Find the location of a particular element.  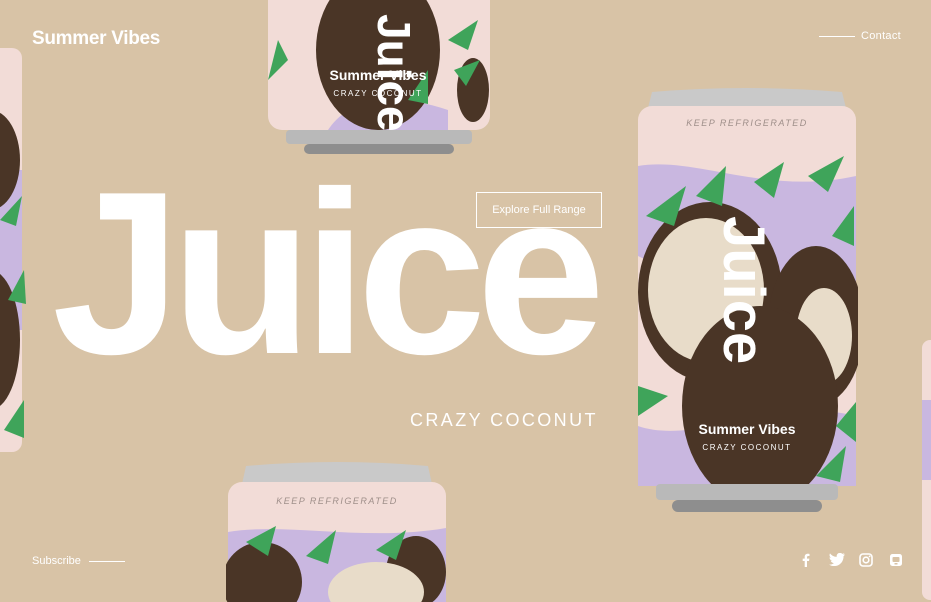

can-right-flavor: CRAZY COCONUT is located at coordinates (746, 447).